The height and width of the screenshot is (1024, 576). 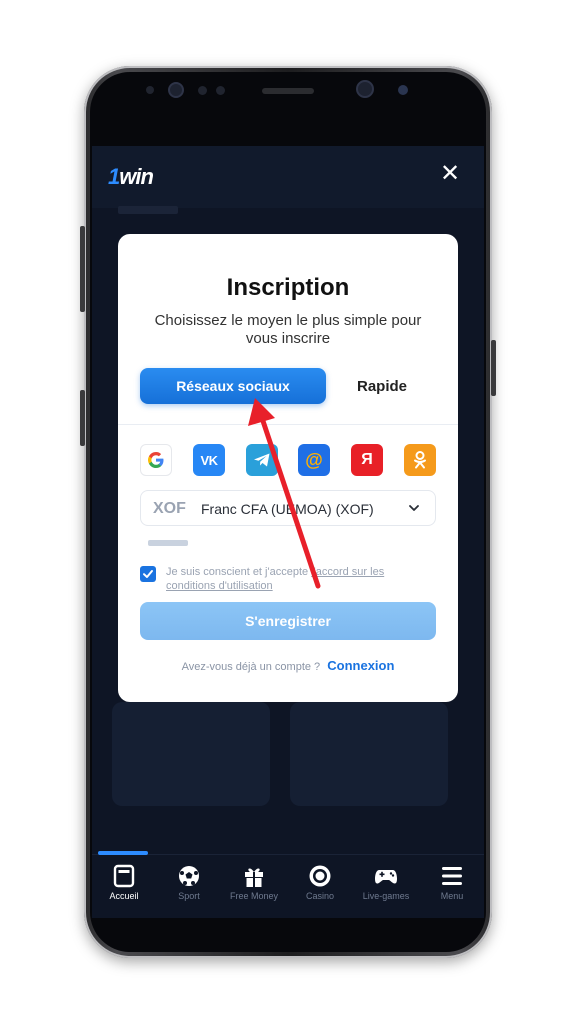 I want to click on vk-login-button: VK, so click(x=209, y=460).